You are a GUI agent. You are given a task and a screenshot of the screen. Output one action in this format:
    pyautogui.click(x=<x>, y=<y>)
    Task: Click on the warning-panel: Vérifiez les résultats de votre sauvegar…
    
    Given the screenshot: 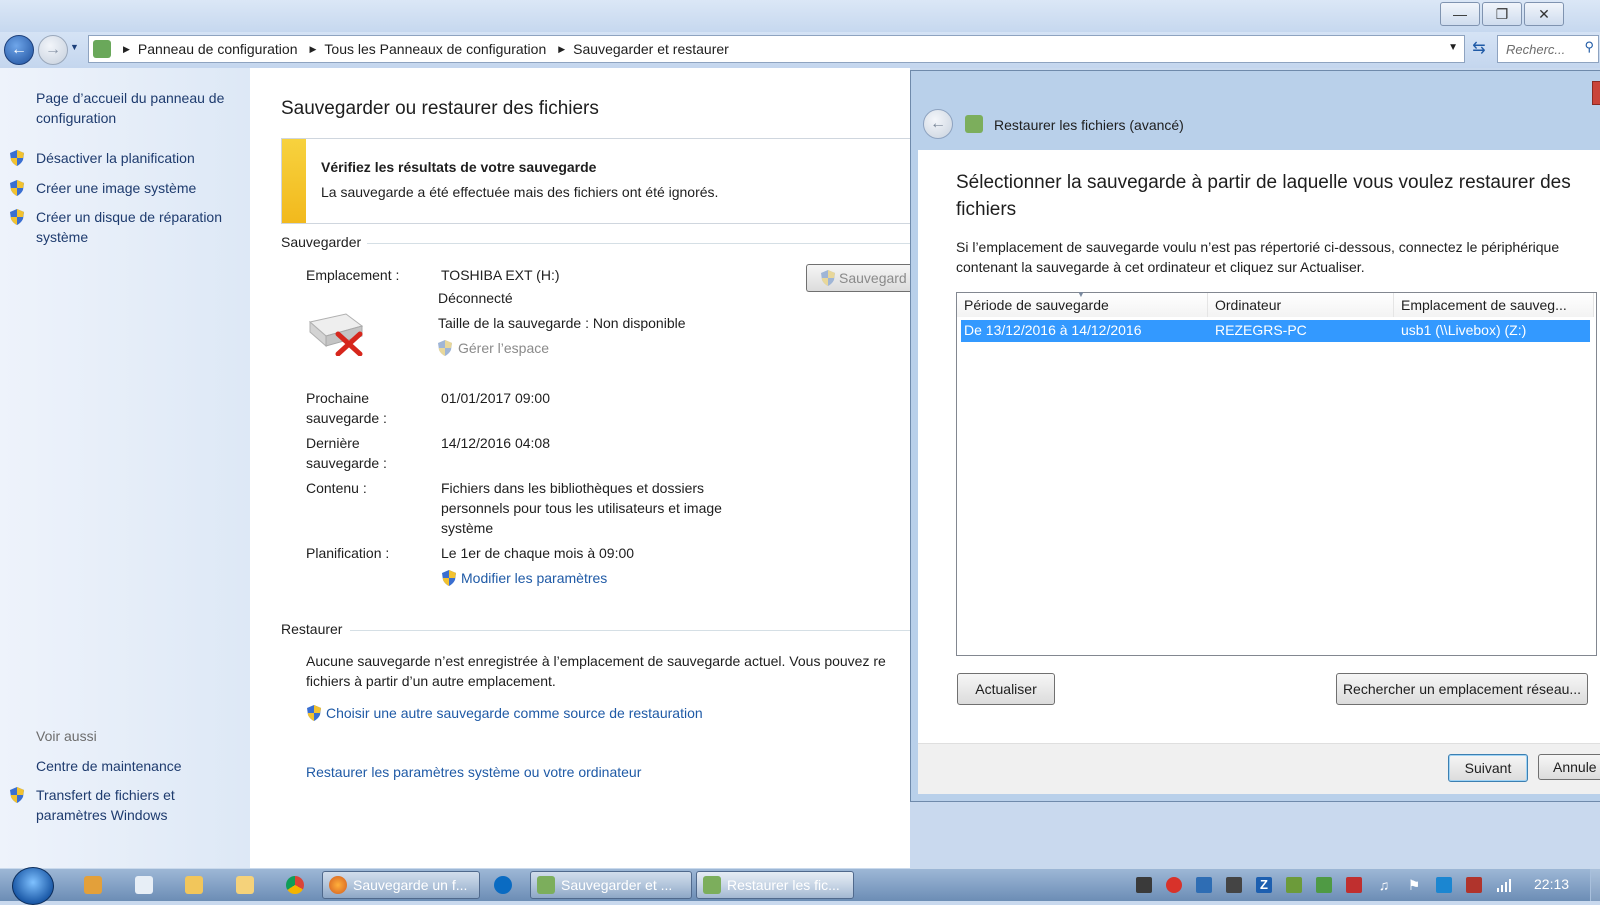 What is the action you would take?
    pyautogui.click(x=601, y=181)
    